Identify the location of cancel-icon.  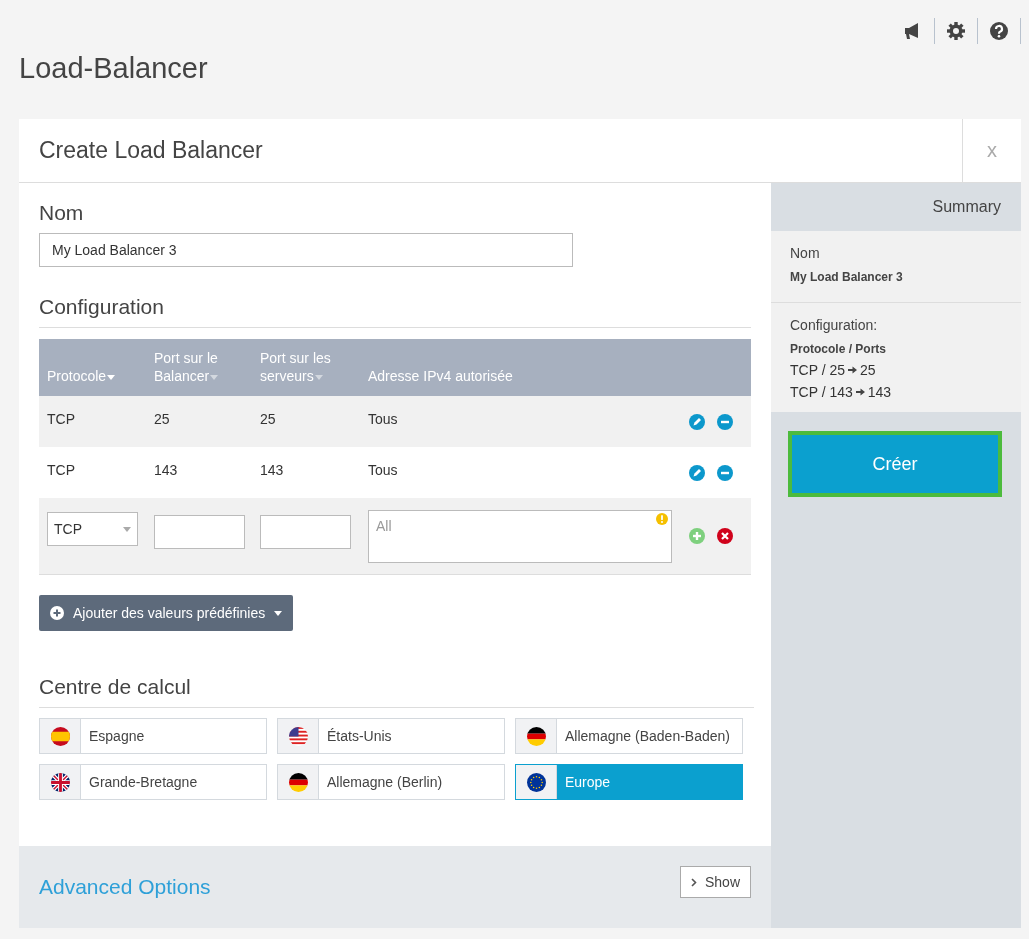
(725, 536).